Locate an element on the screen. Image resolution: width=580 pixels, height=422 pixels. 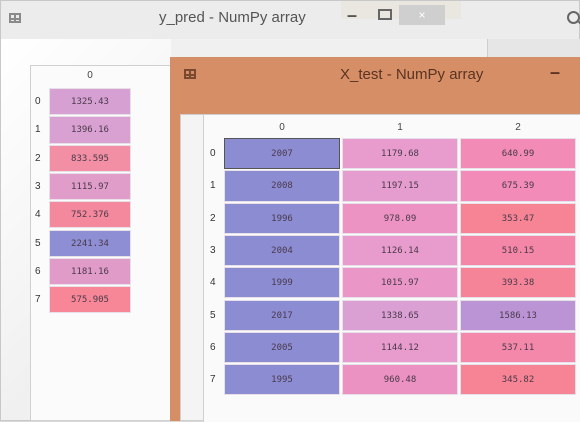
table-cell: 978.09 is located at coordinates (400, 218).